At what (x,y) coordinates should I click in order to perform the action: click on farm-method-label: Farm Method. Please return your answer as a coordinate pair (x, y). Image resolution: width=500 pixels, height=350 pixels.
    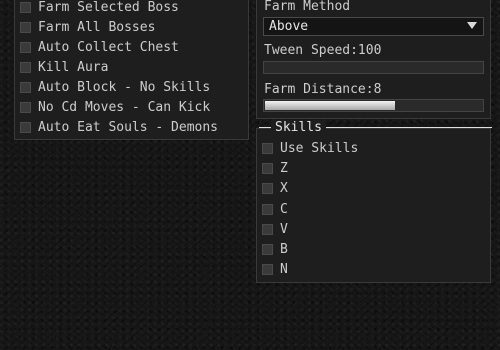
    Looking at the image, I should click on (307, 7).